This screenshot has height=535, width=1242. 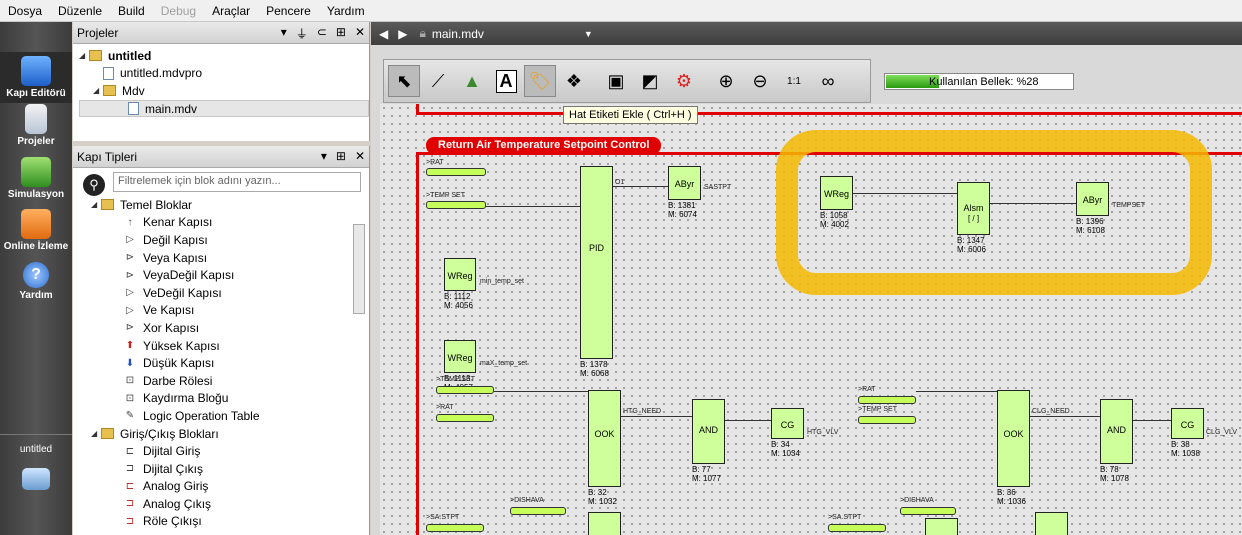 I want to click on wire-label: CLG_NEED, so click(x=1051, y=411).